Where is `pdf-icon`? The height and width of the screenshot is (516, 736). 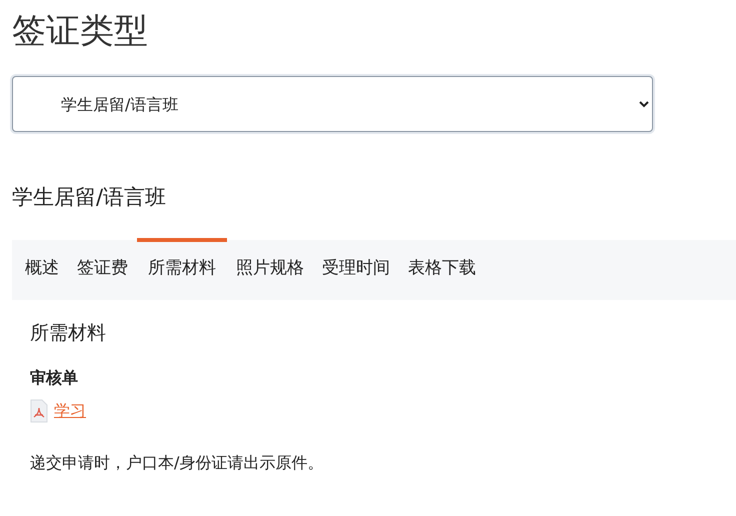
pdf-icon is located at coordinates (39, 411).